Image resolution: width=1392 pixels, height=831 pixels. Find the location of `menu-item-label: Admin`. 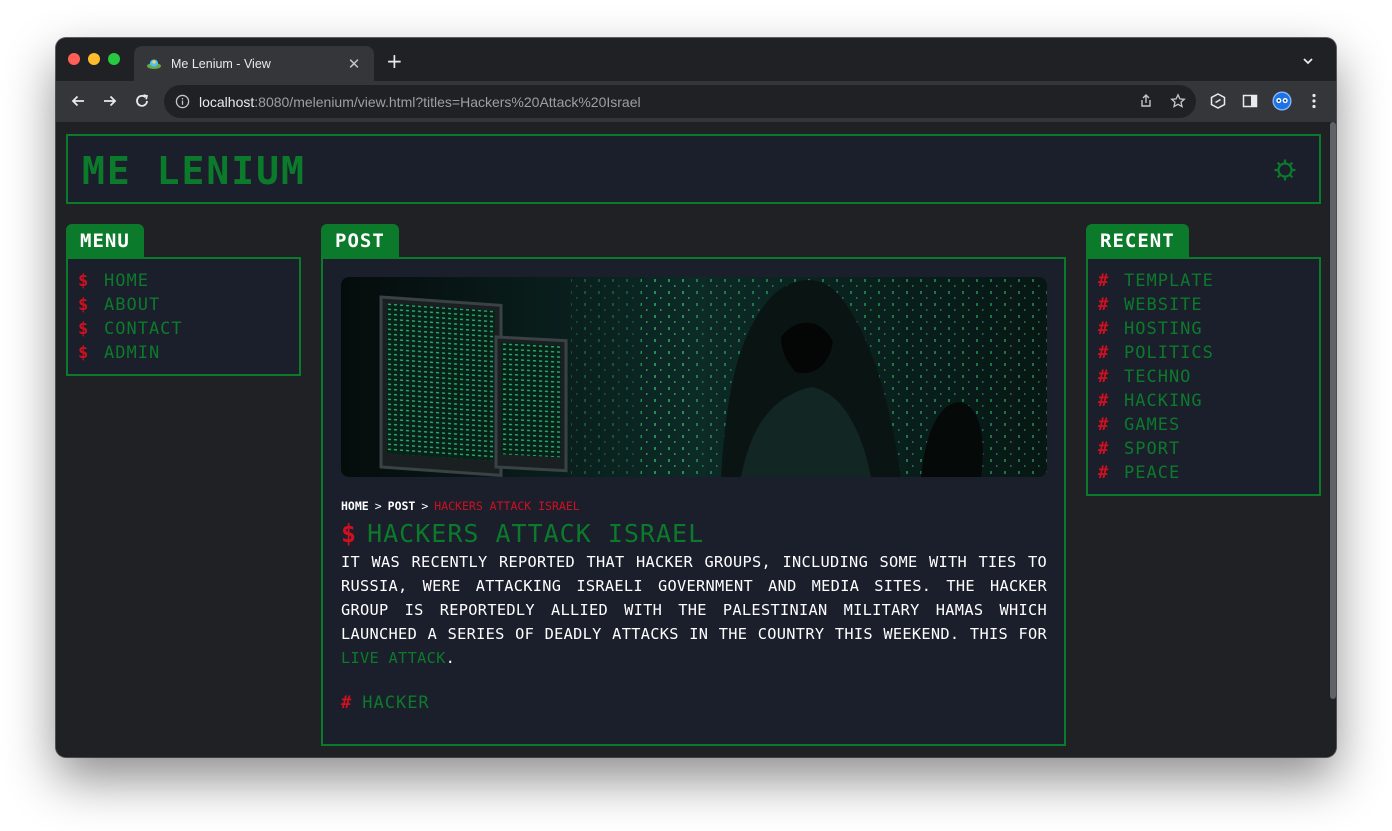

menu-item-label: Admin is located at coordinates (132, 353).